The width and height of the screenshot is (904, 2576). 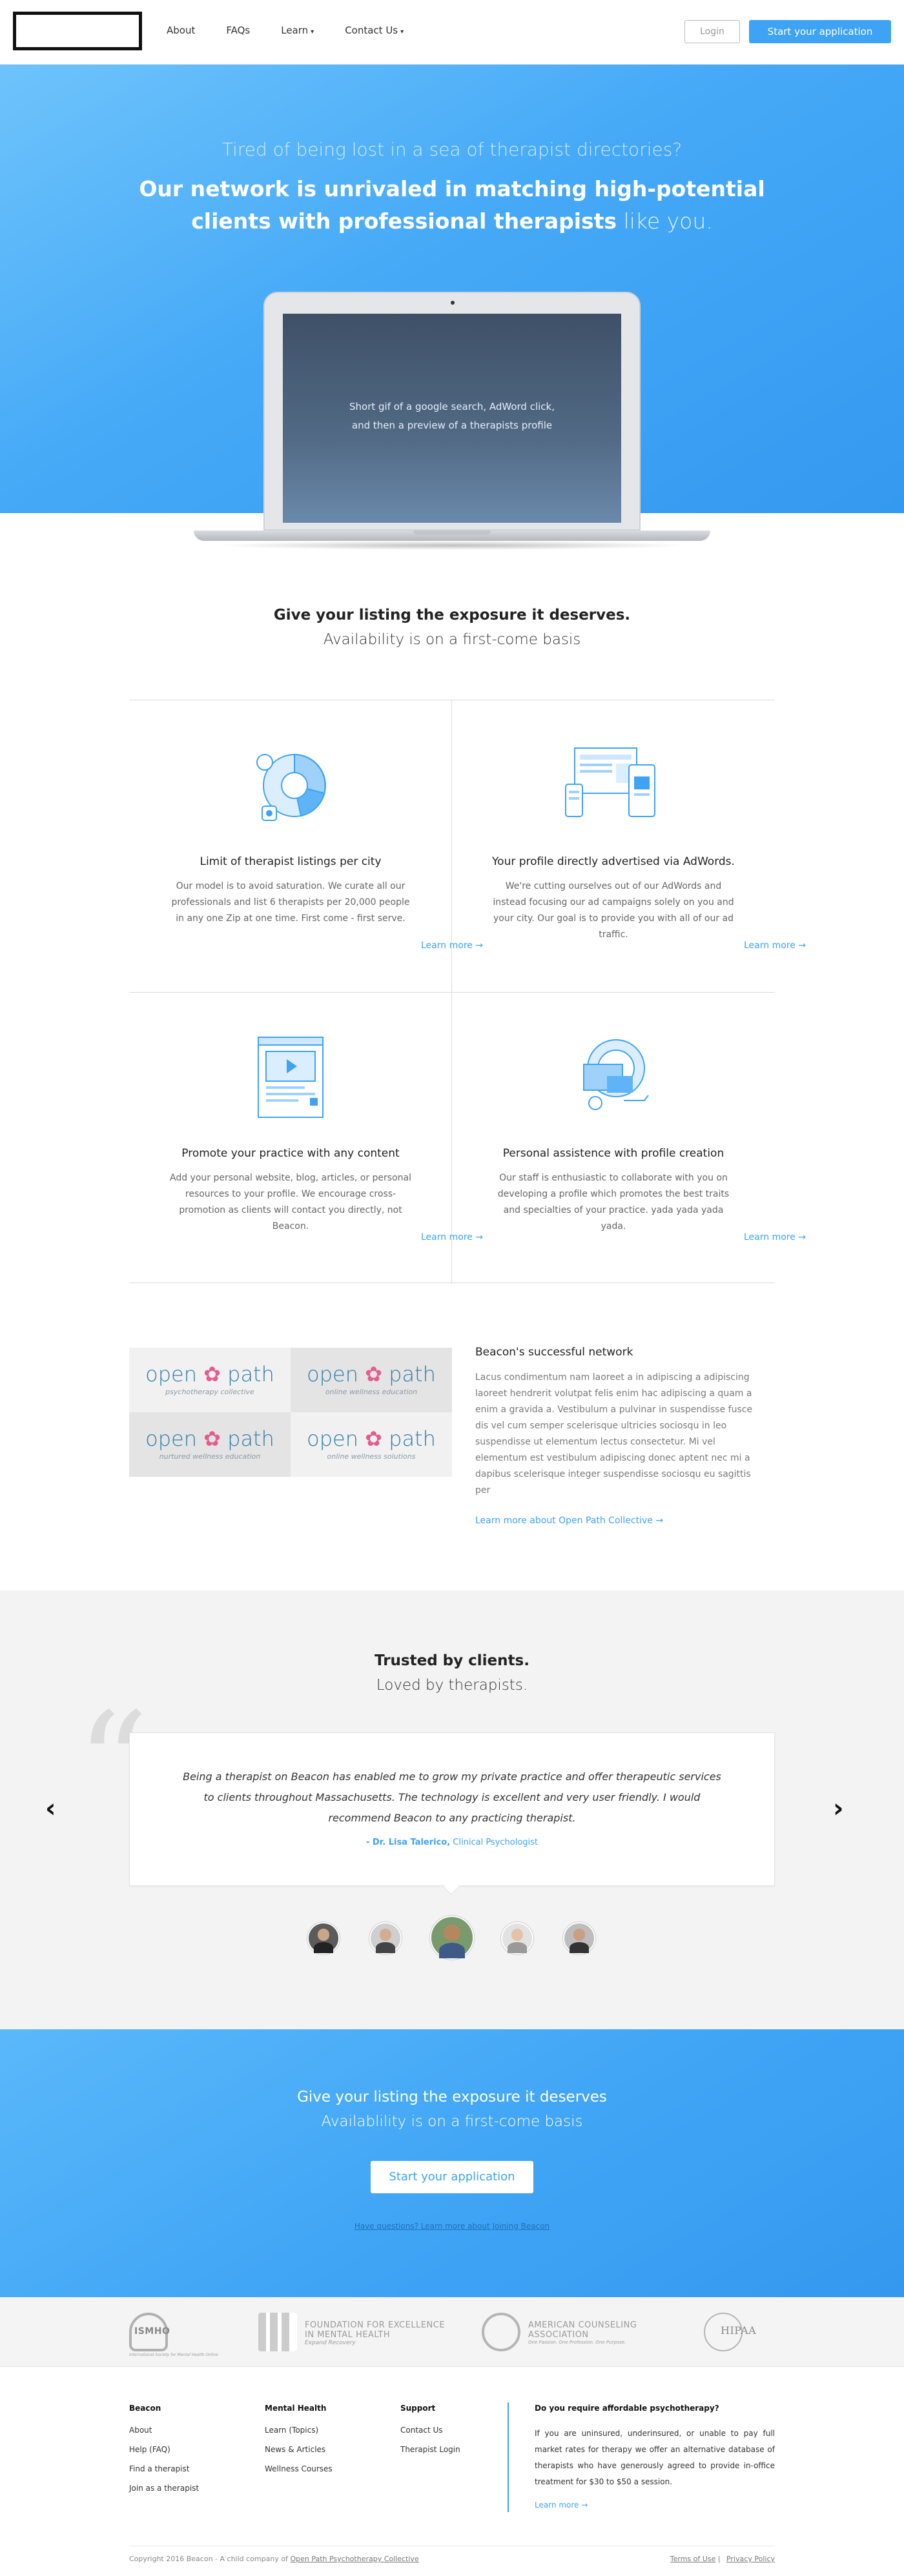 What do you see at coordinates (430, 2430) in the screenshot?
I see `footer-link: Contact Us` at bounding box center [430, 2430].